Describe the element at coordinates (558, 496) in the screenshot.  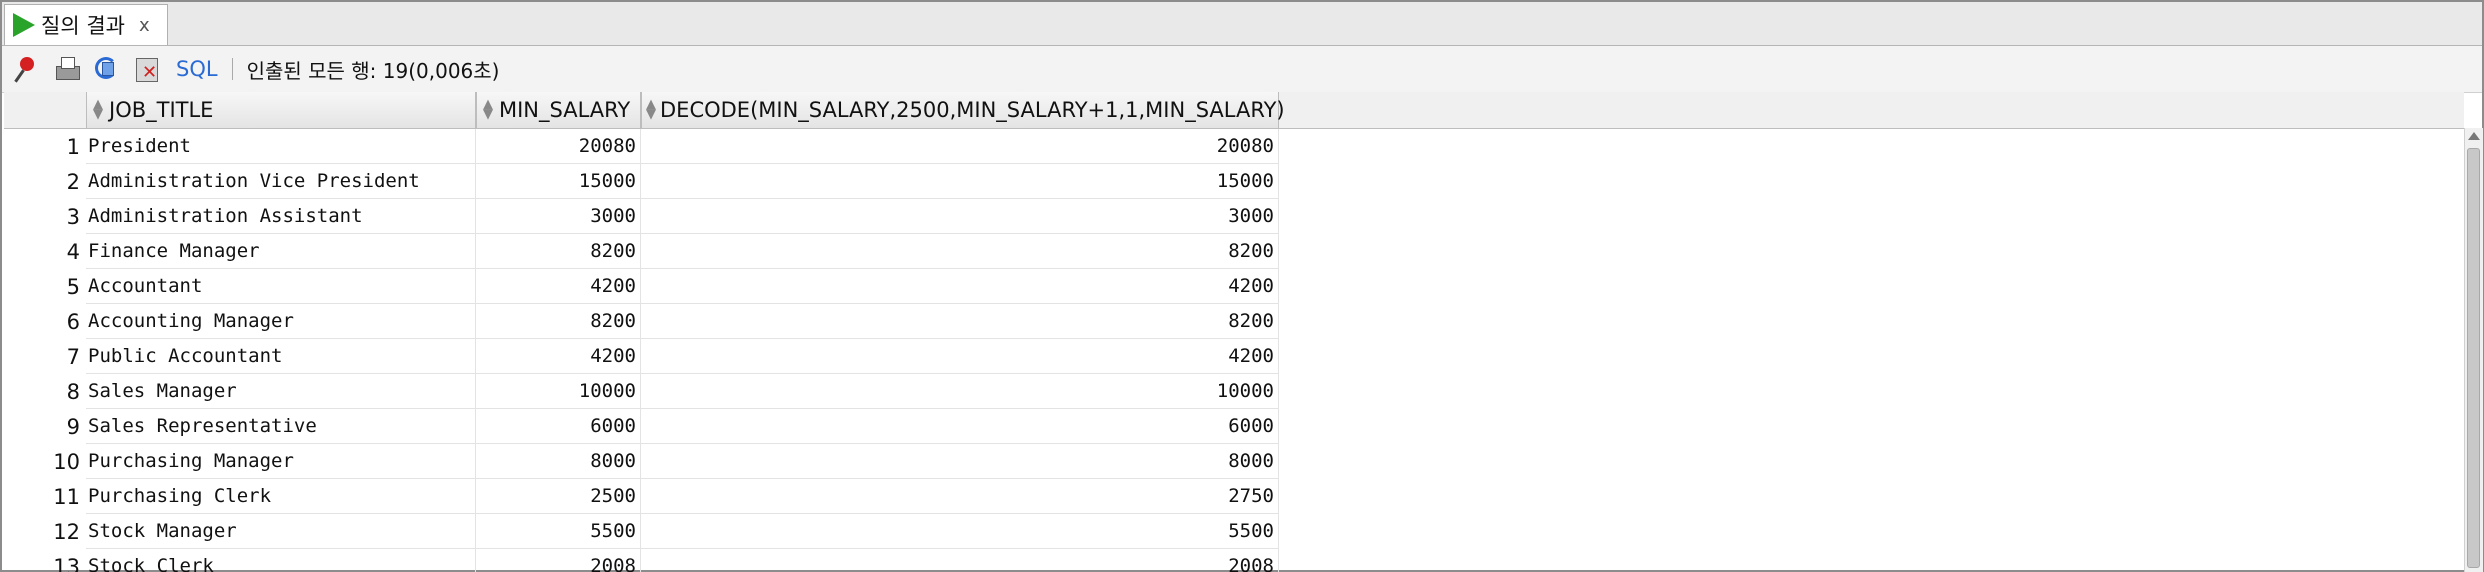
I see `cell-min-salary: 2500` at that location.